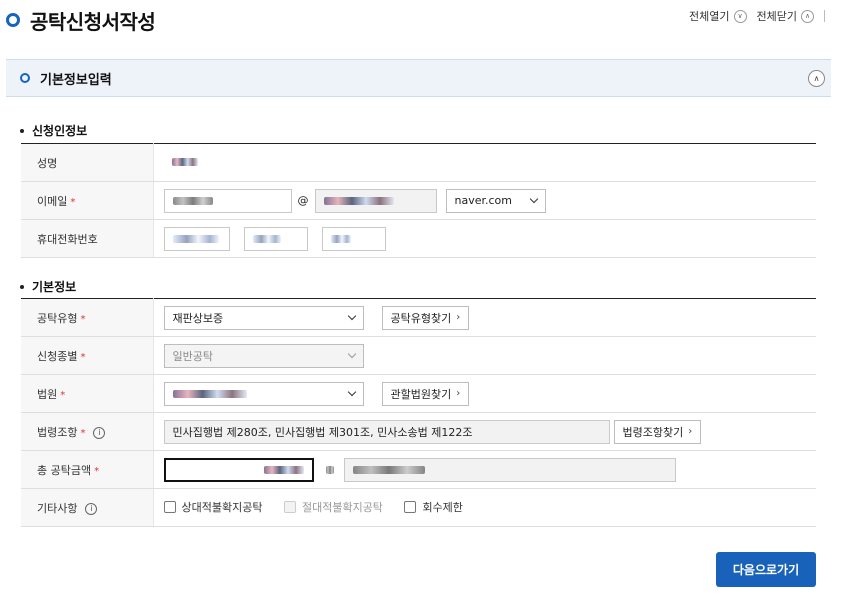  What do you see at coordinates (776, 16) in the screenshot?
I see `collapse-all-label: 전체닫기` at bounding box center [776, 16].